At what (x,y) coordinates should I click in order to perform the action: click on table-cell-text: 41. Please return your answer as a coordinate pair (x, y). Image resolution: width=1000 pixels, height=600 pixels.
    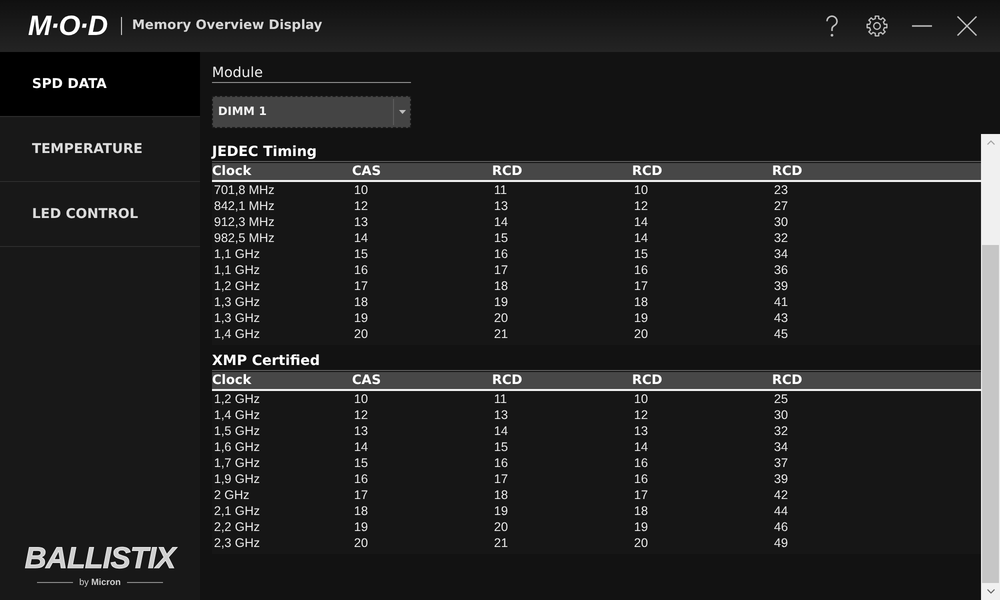
    Looking at the image, I should click on (781, 302).